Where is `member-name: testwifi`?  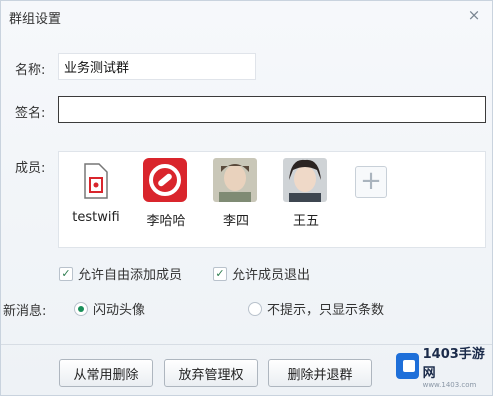 member-name: testwifi is located at coordinates (96, 217).